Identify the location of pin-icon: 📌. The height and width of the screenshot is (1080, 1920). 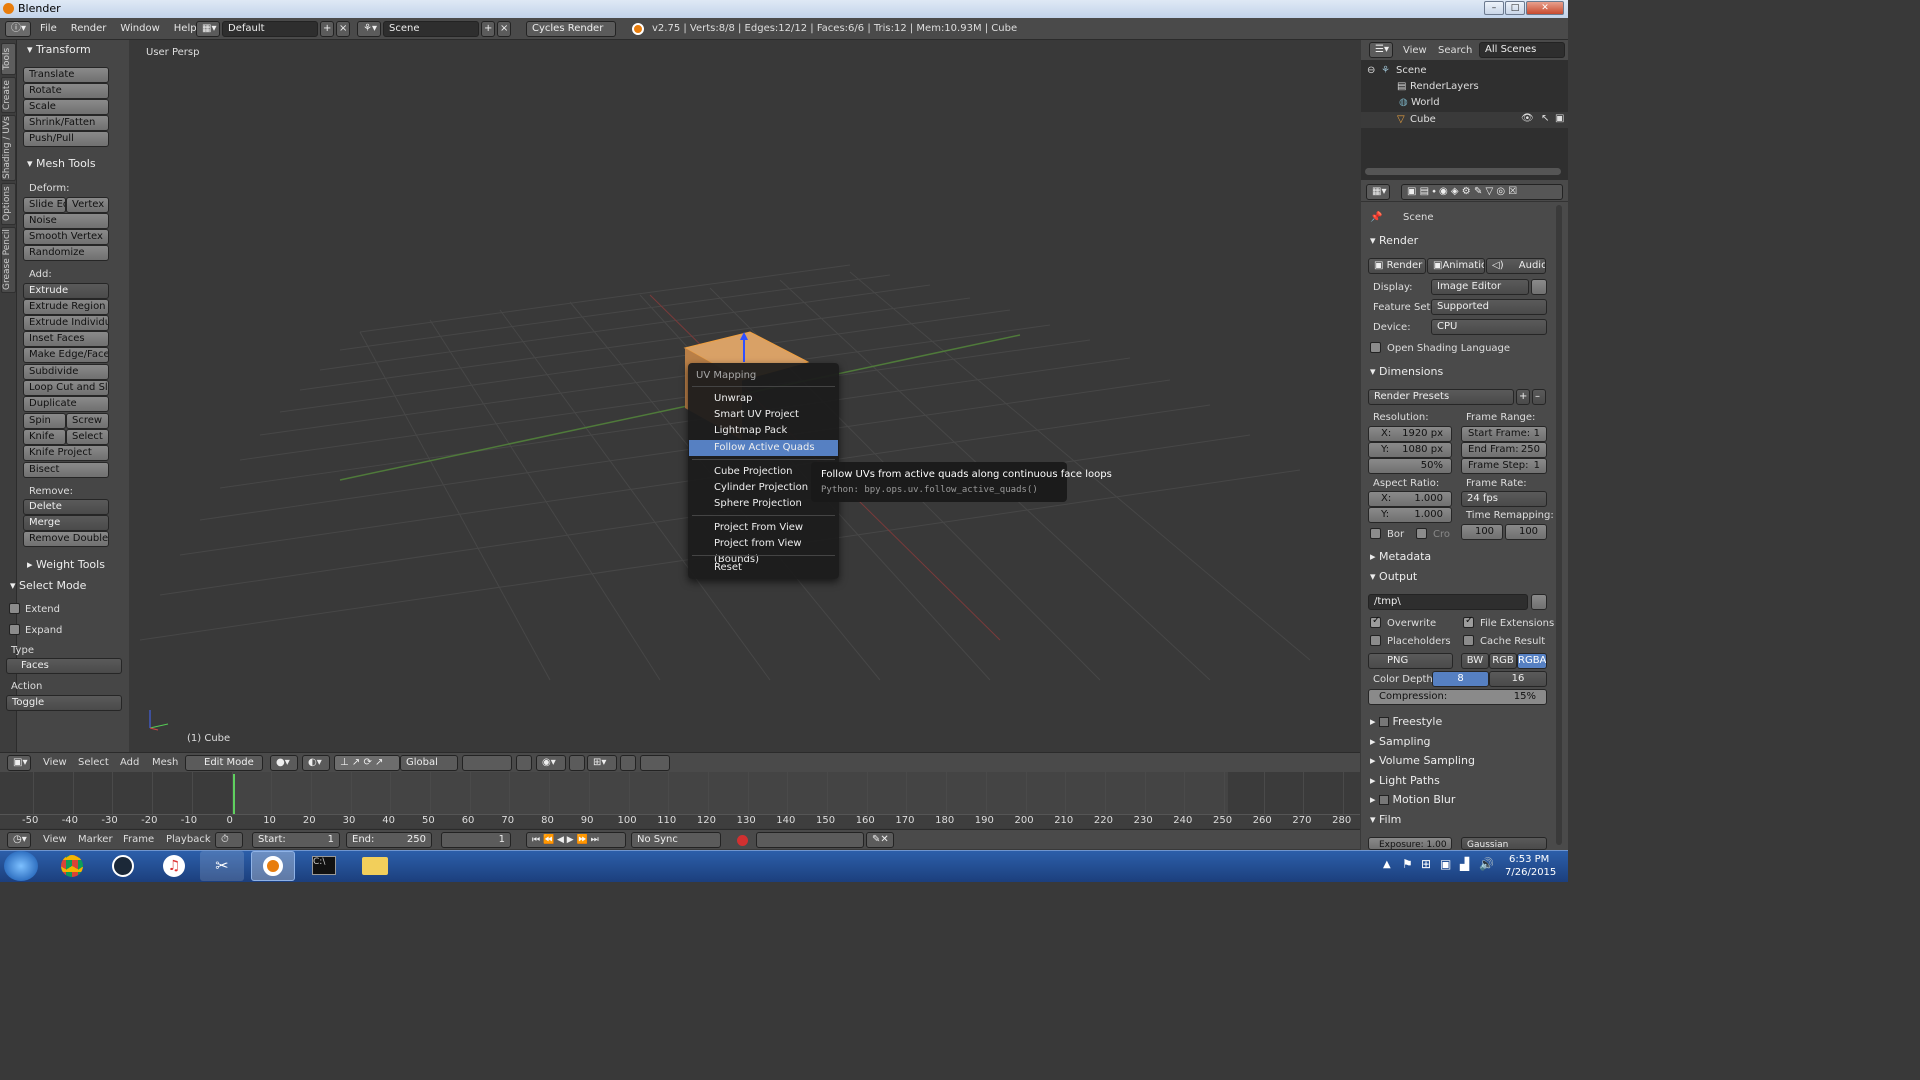
(1376, 217).